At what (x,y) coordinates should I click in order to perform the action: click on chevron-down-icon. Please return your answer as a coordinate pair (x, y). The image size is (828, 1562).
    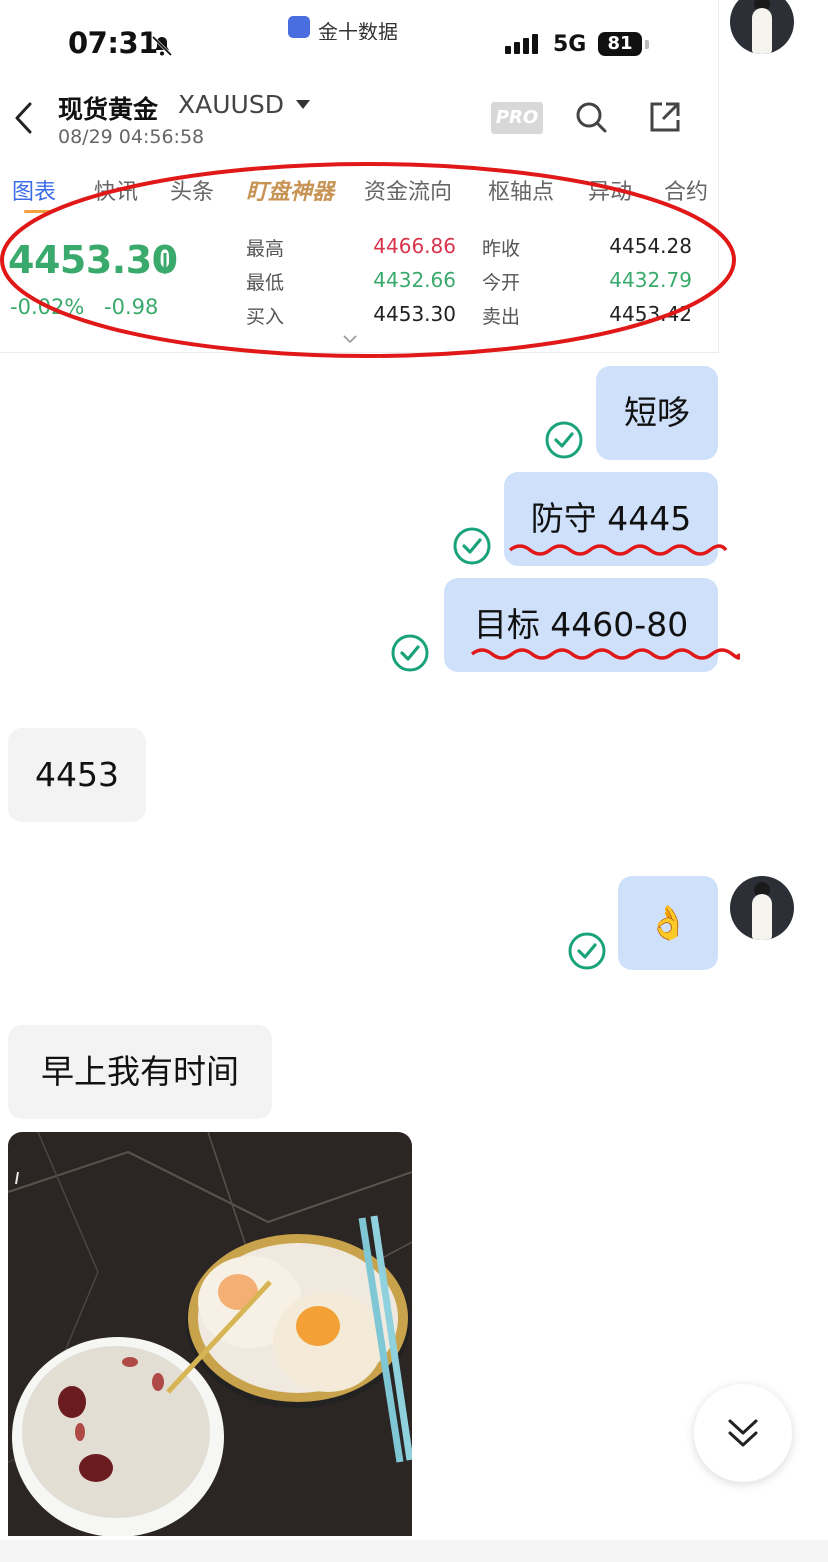
    Looking at the image, I should click on (303, 104).